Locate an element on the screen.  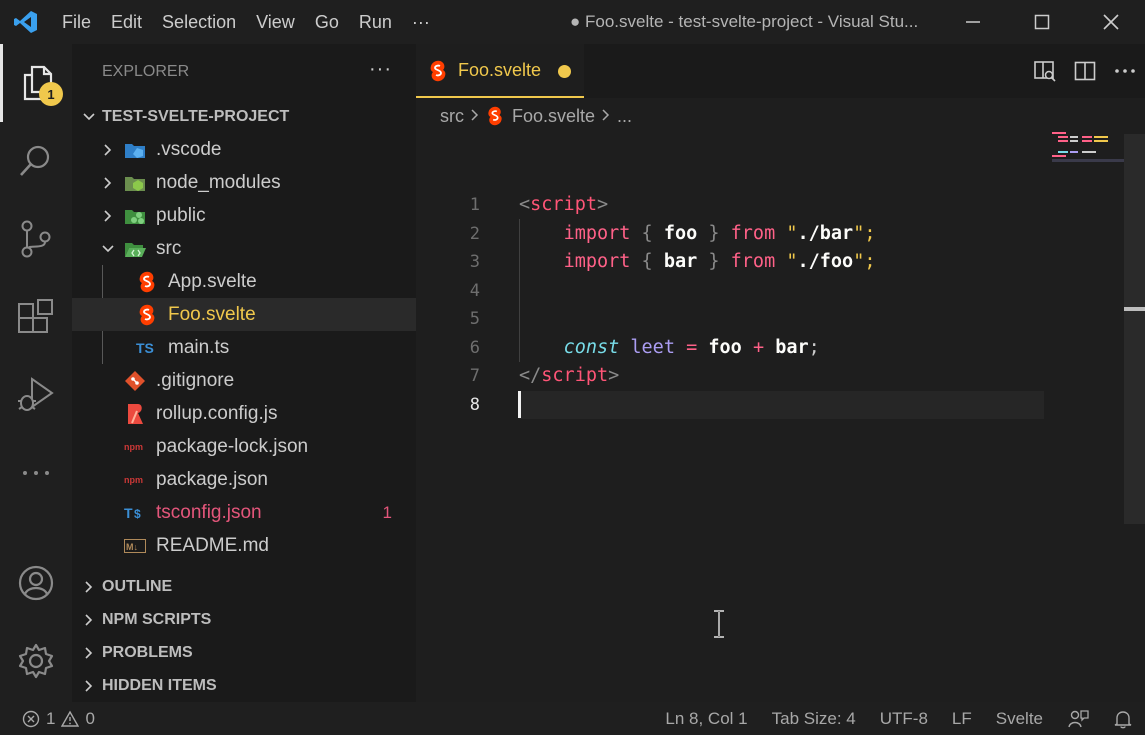
token: script is located at coordinates (575, 375).